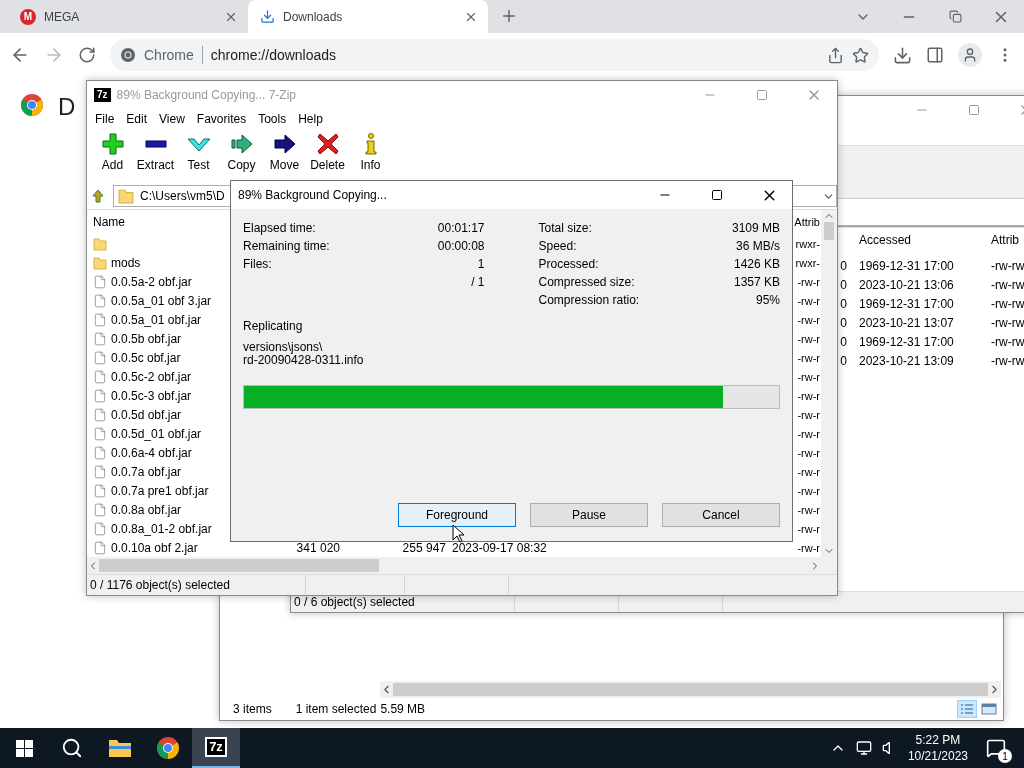 The width and height of the screenshot is (1024, 768). Describe the element at coordinates (318, 547) in the screenshot. I see `table-cell-text: 341 020` at that location.